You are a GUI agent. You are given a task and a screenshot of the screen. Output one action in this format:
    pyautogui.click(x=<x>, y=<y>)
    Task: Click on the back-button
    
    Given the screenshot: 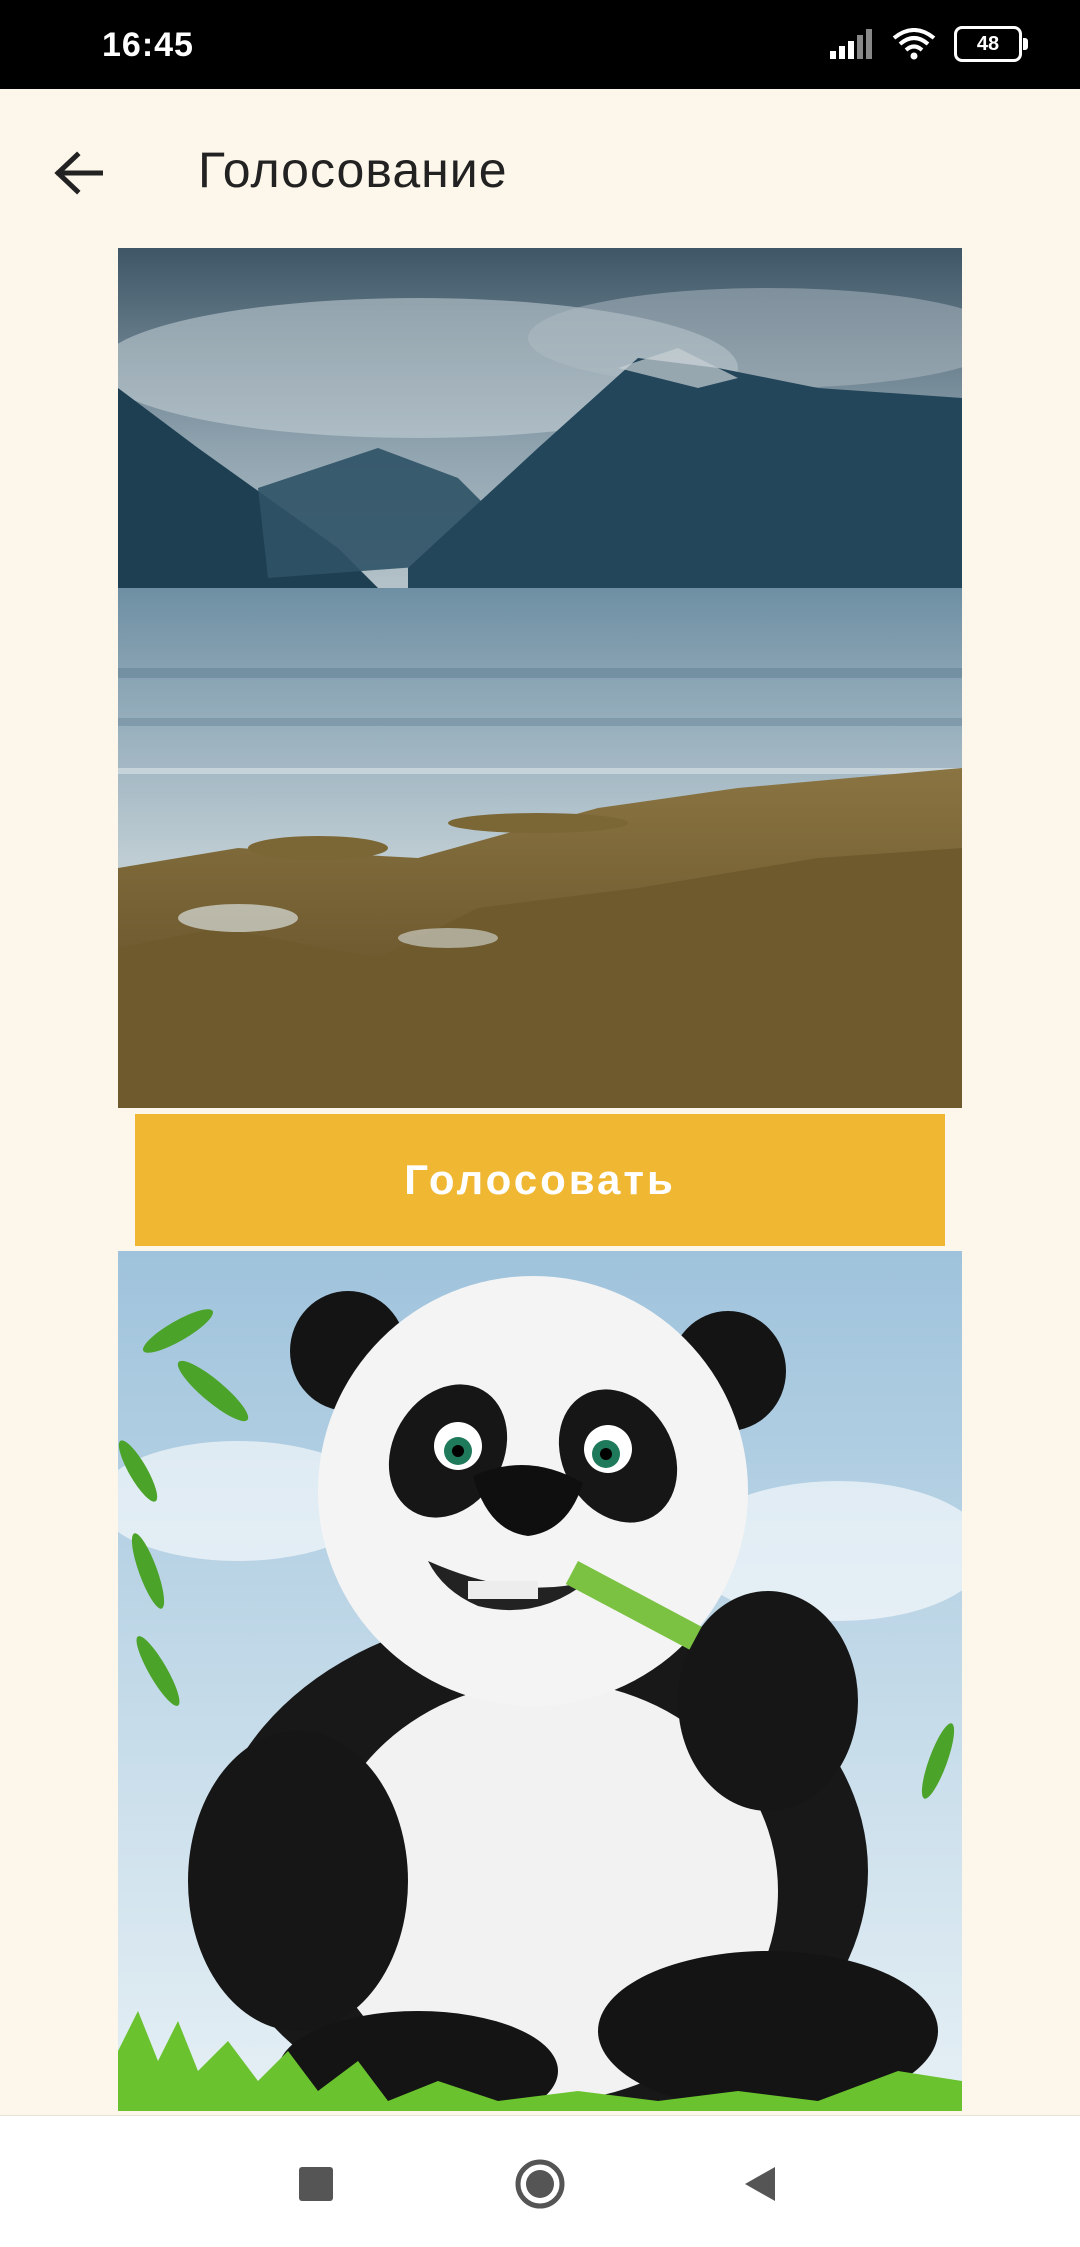 What is the action you would take?
    pyautogui.click(x=78, y=173)
    